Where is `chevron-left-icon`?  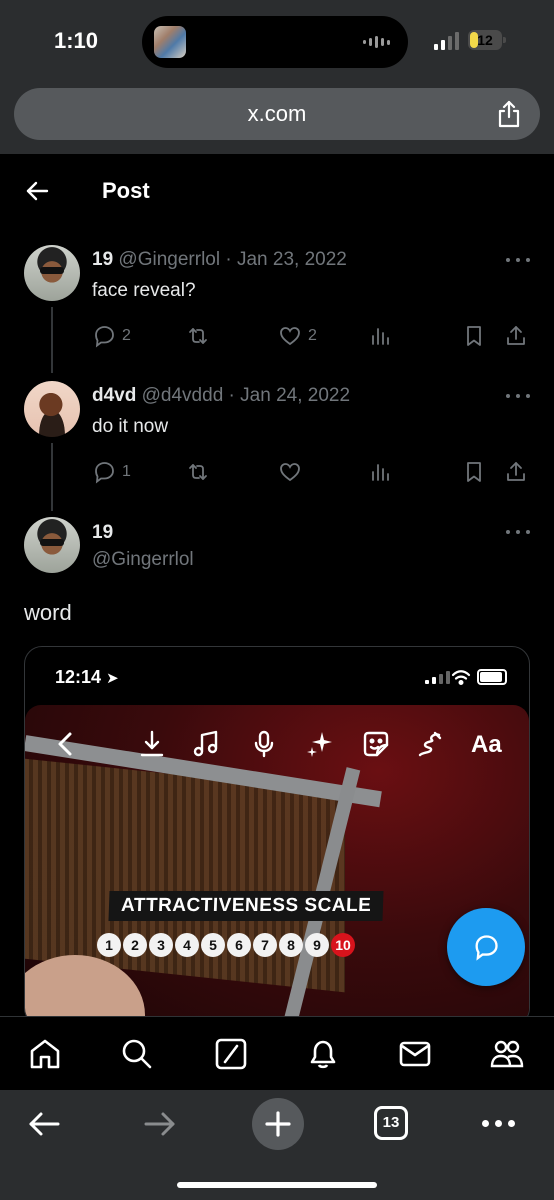 chevron-left-icon is located at coordinates (66, 744).